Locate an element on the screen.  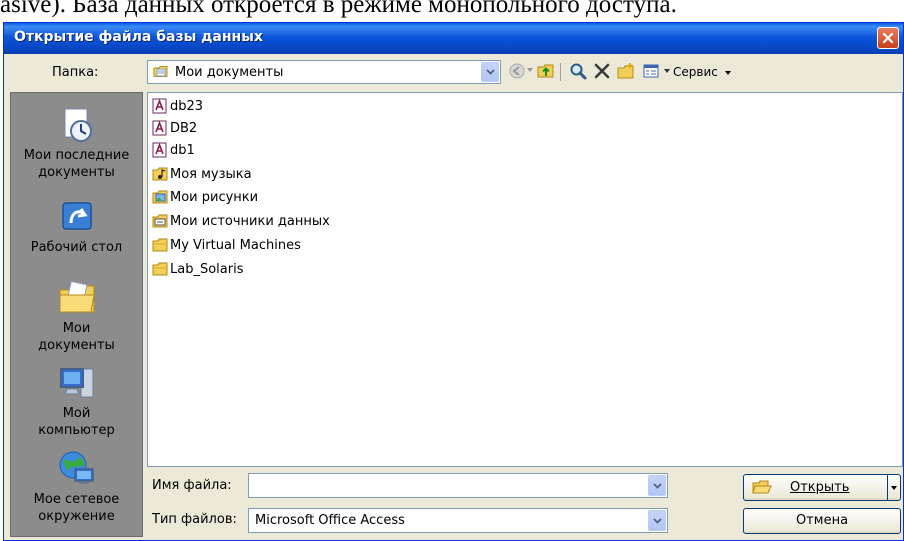
list-item: My Virtual Machines is located at coordinates (226, 245).